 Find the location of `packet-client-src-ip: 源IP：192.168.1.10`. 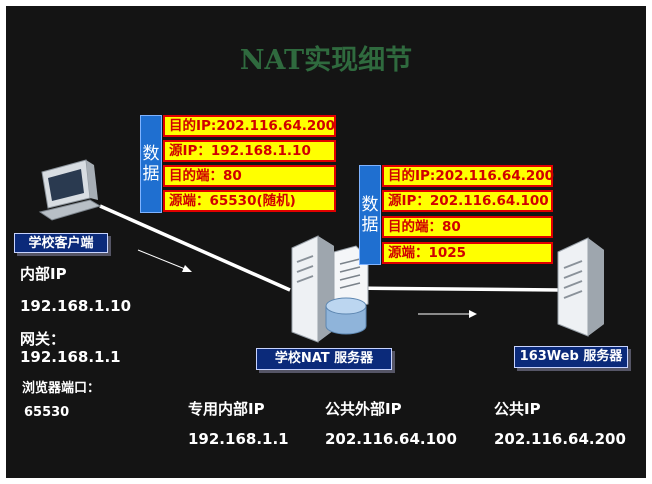

packet-client-src-ip: 源IP：192.168.1.10 is located at coordinates (249, 151).